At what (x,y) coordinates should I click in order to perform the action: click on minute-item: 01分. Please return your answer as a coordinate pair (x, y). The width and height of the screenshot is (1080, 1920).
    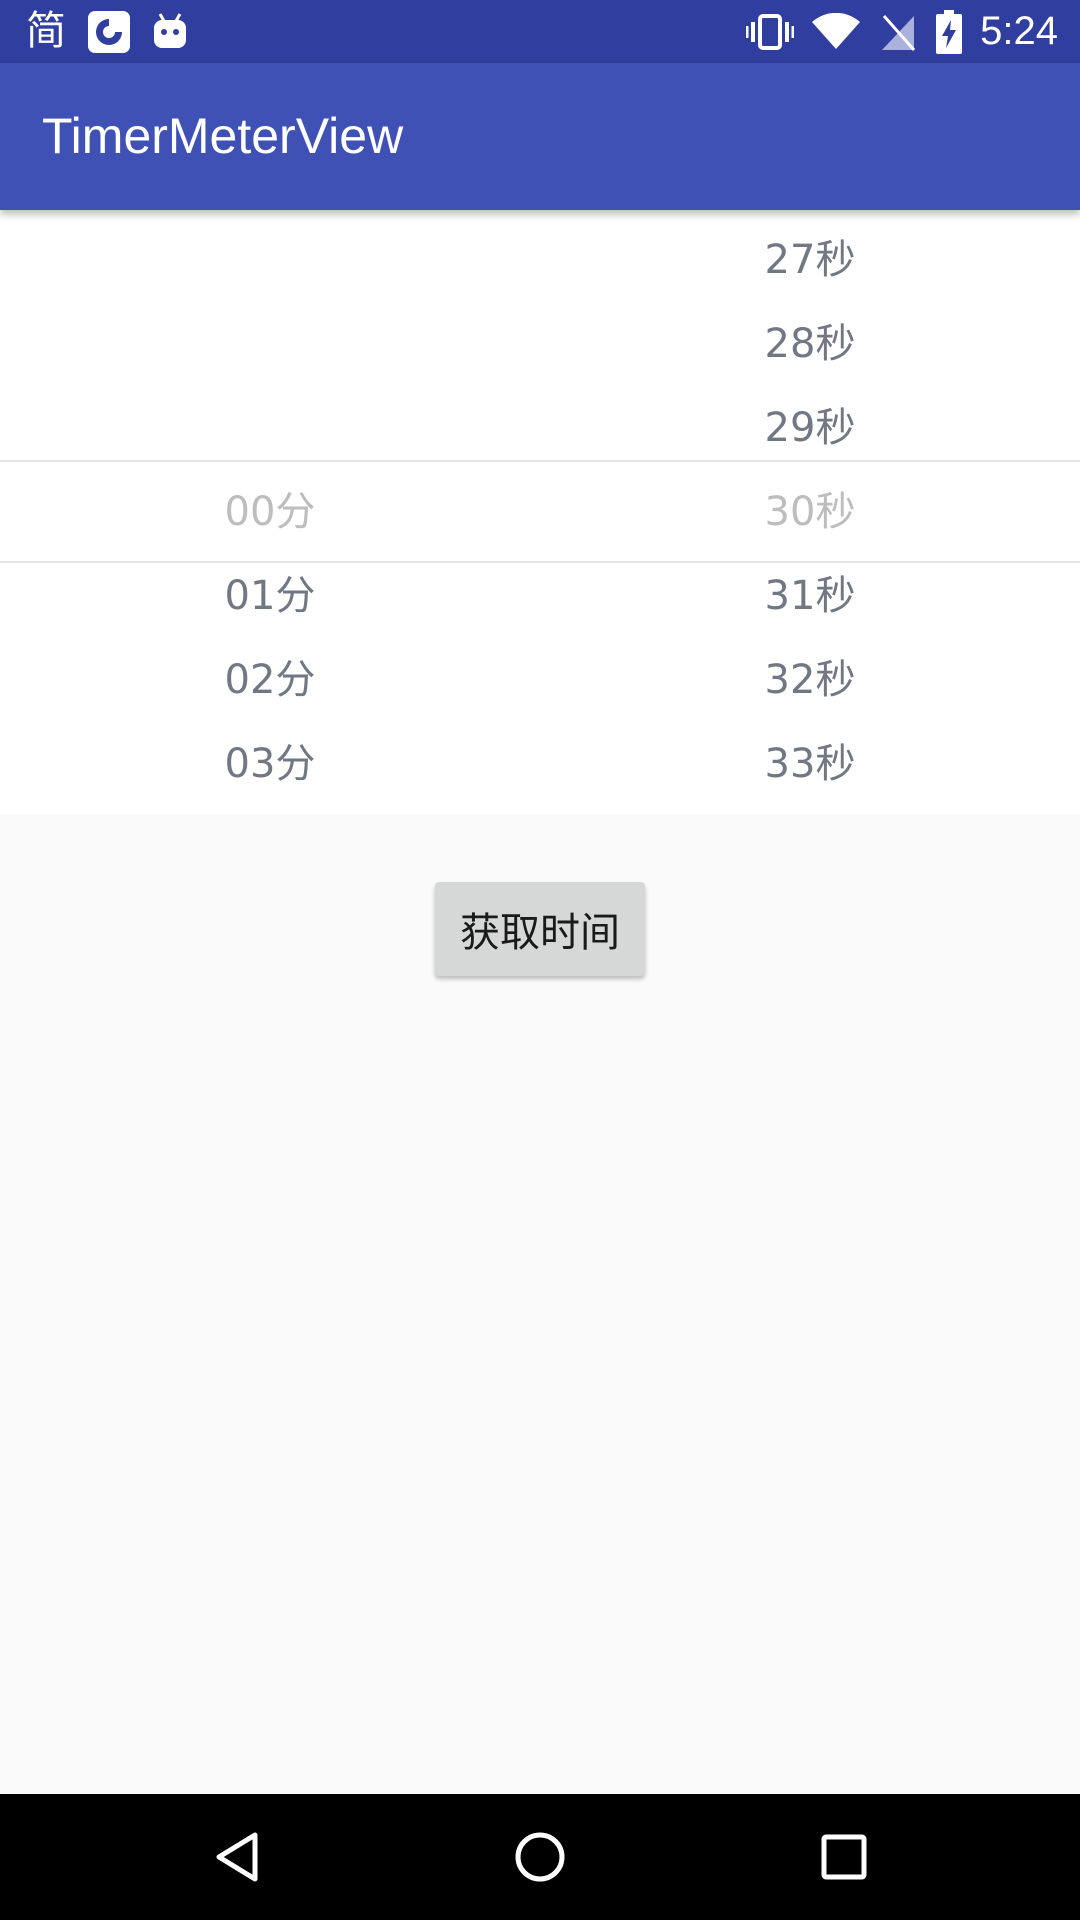
    Looking at the image, I should click on (270, 596).